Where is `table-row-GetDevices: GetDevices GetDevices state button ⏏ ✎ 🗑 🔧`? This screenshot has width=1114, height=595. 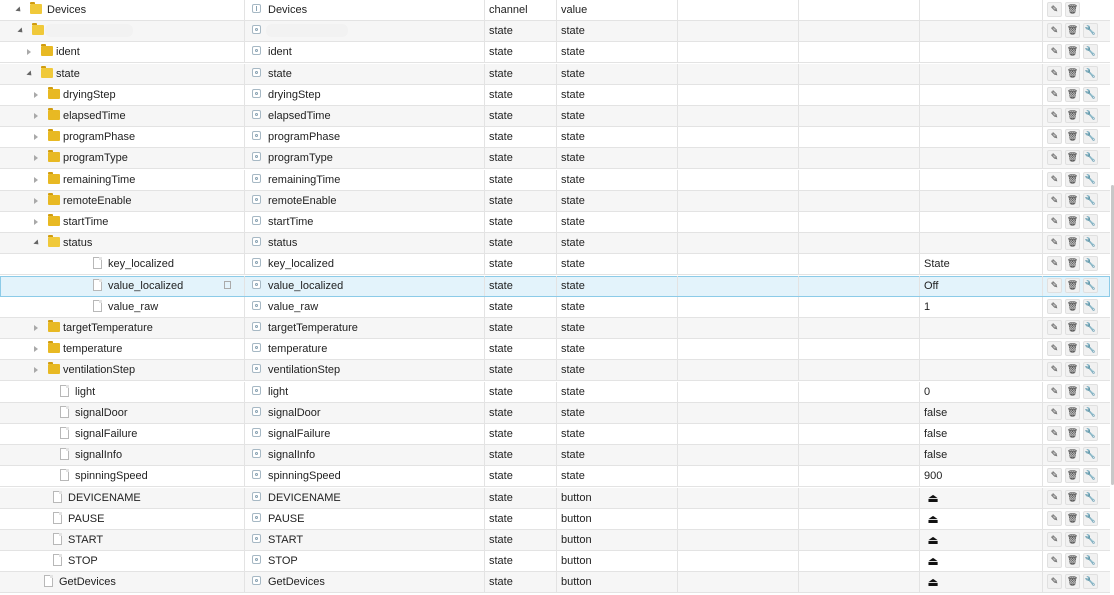 table-row-GetDevices: GetDevices GetDevices state button ⏏ ✎ 🗑 🔧 is located at coordinates (555, 582).